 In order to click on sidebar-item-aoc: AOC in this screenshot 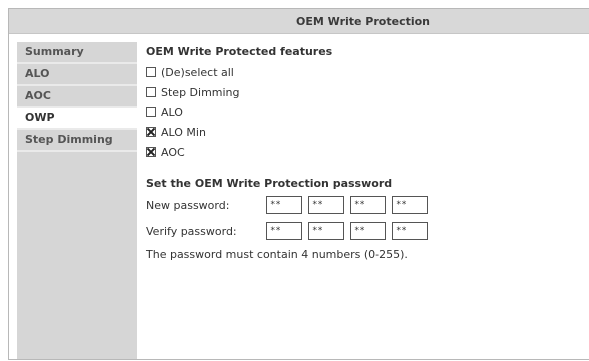, I will do `click(77, 97)`.